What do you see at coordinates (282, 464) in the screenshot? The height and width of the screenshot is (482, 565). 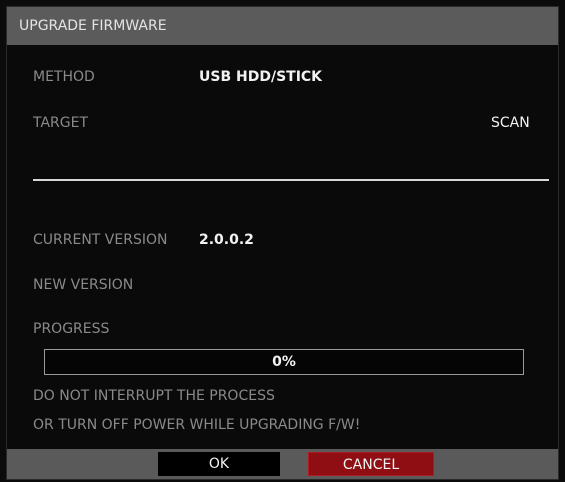 I see `dialog-footer: OK CANCEL` at bounding box center [282, 464].